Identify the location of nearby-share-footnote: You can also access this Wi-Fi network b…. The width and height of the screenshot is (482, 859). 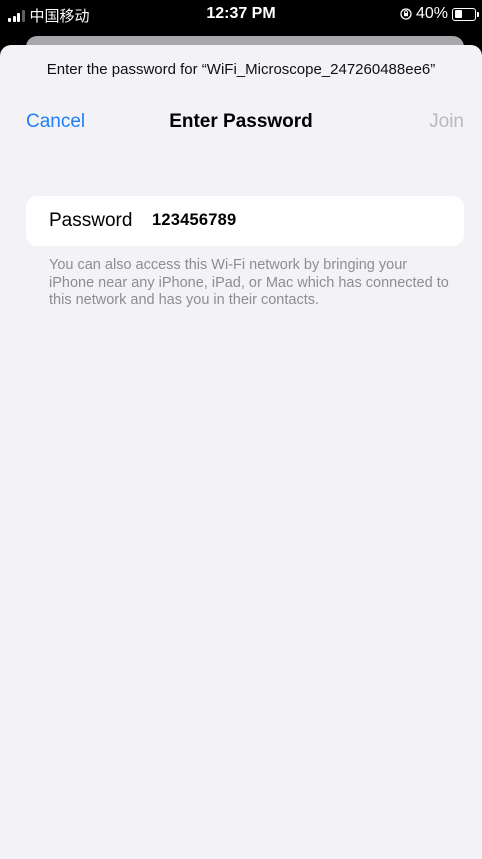
(249, 282).